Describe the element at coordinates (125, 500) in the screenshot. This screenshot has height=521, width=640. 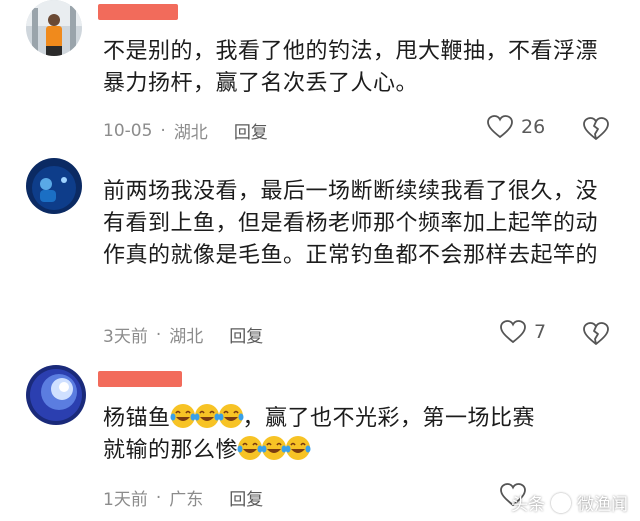
I see `comment-time: 1天前` at that location.